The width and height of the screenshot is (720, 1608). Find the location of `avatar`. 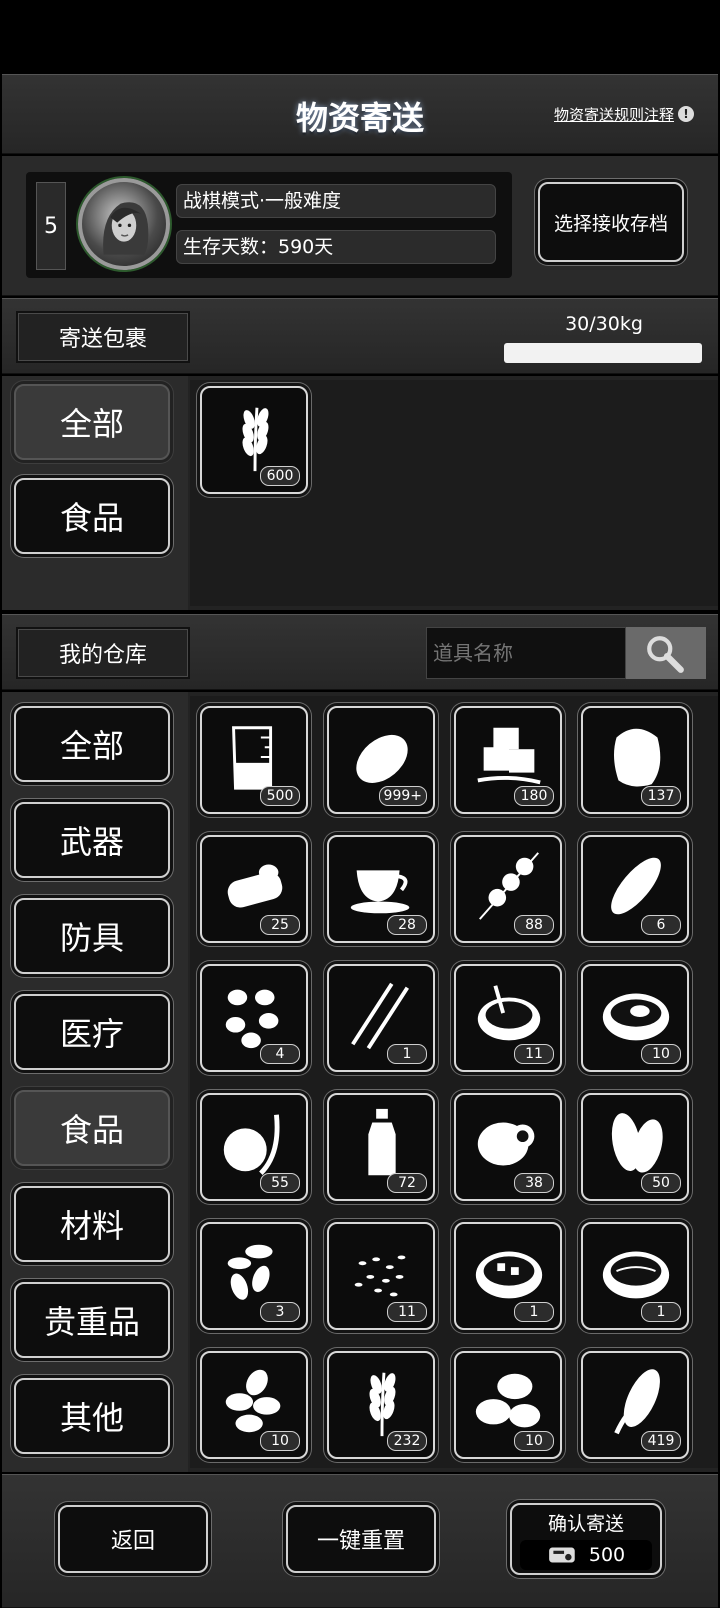

avatar is located at coordinates (124, 224).